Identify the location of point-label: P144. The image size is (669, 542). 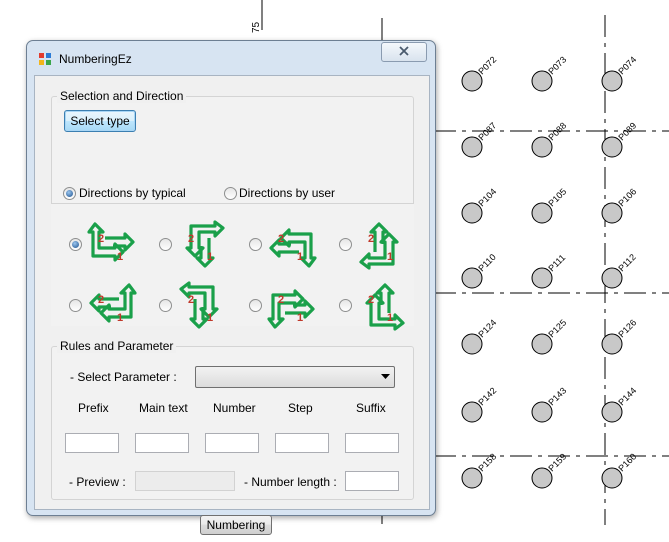
(627, 396).